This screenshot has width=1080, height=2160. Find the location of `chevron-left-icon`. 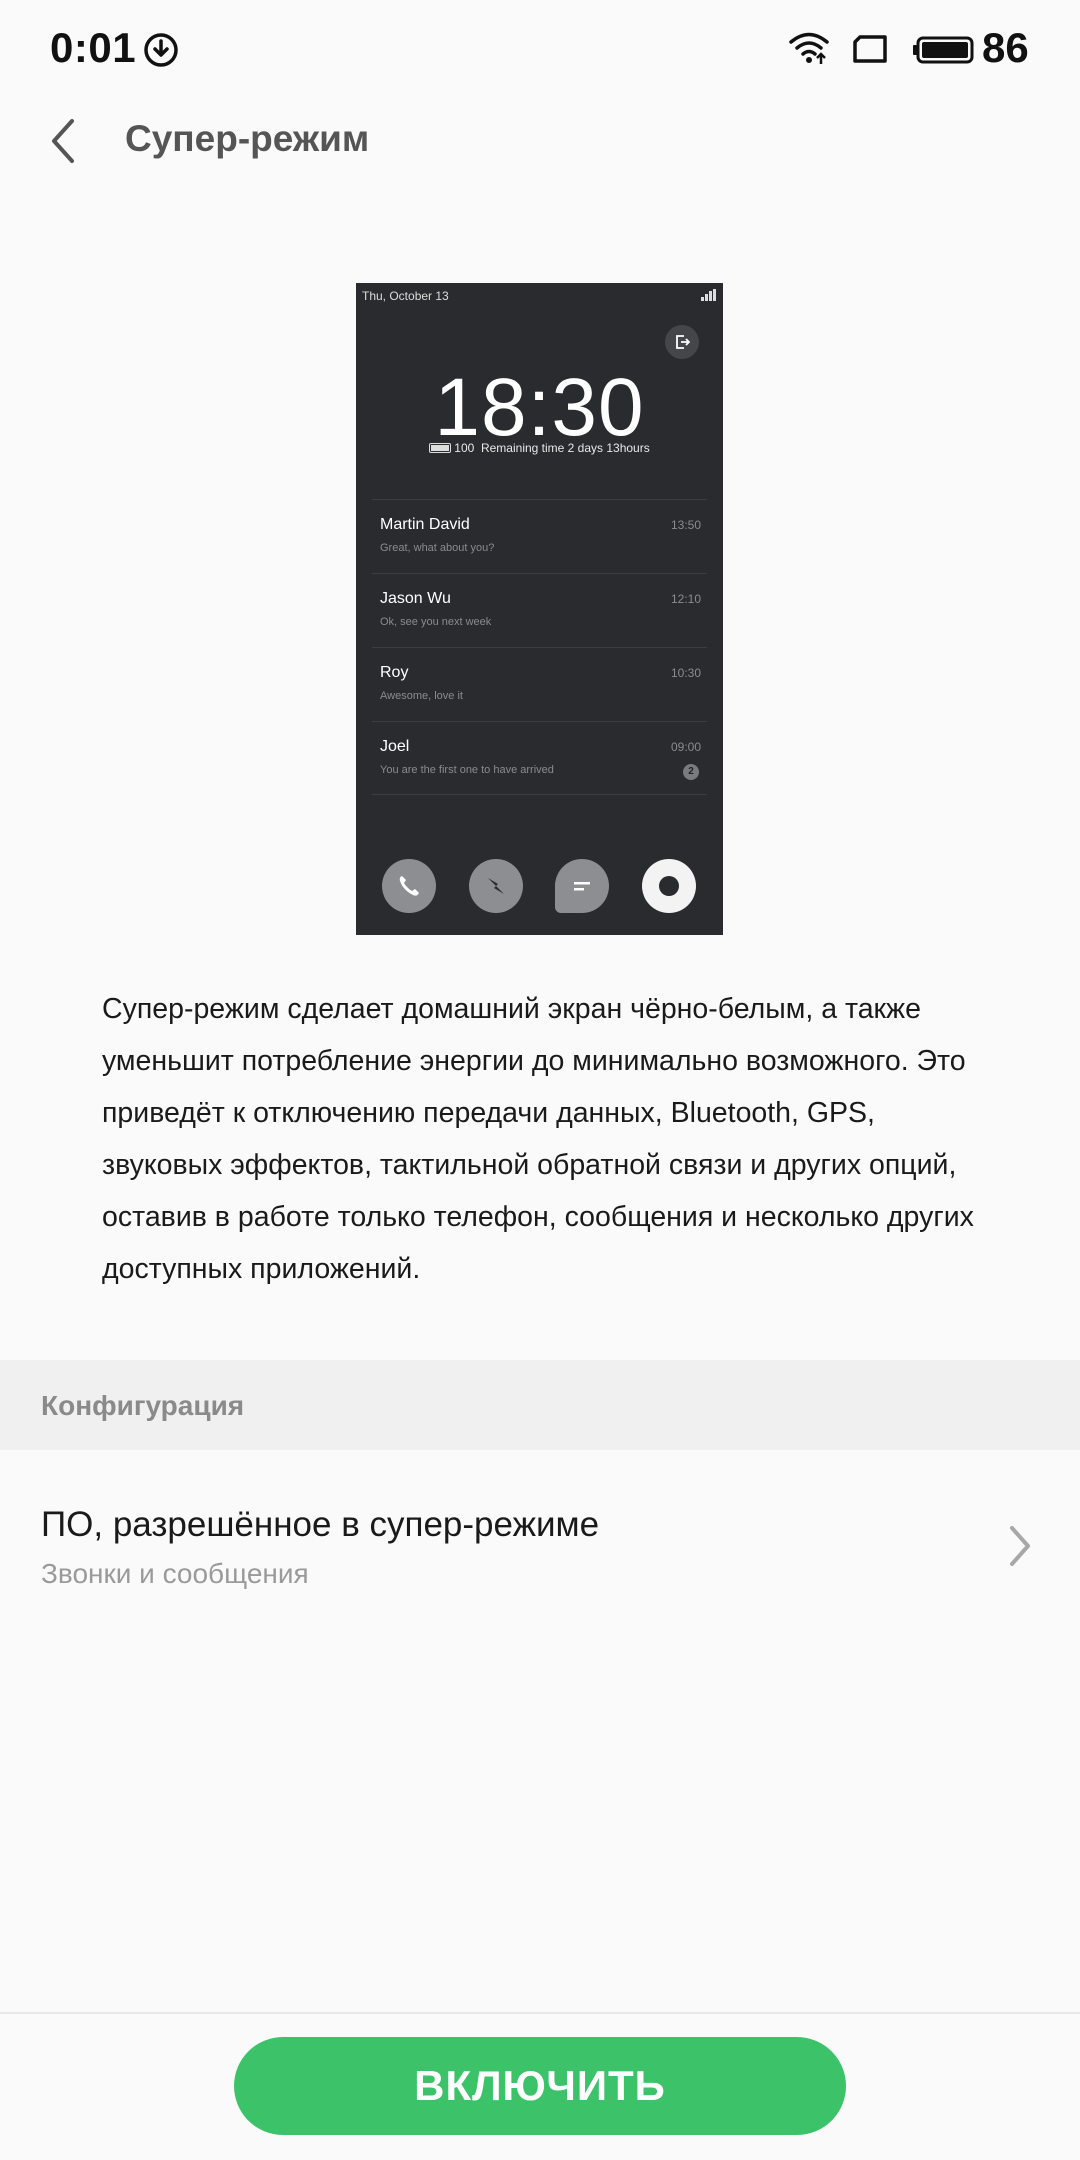

chevron-left-icon is located at coordinates (63, 141).